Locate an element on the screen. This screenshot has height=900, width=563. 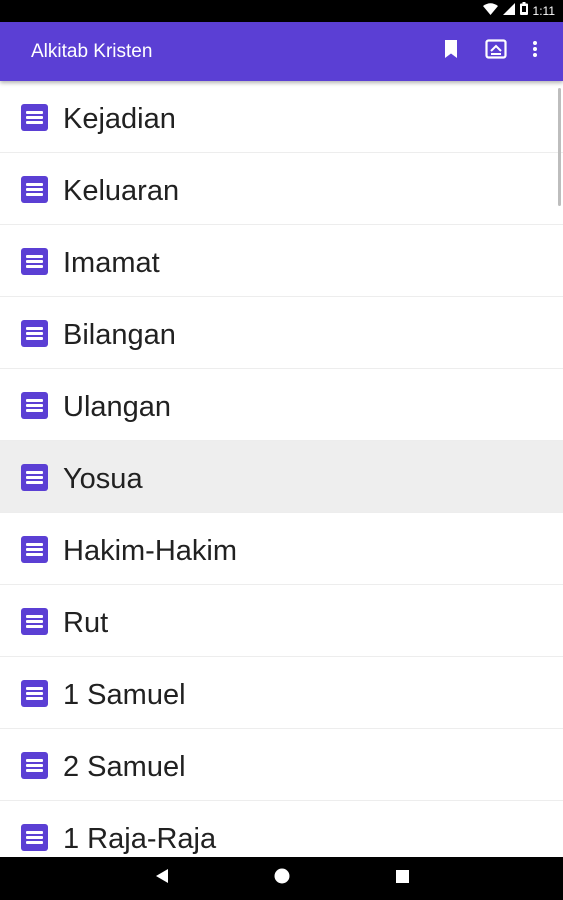
more-vert-icon is located at coordinates (535, 51).